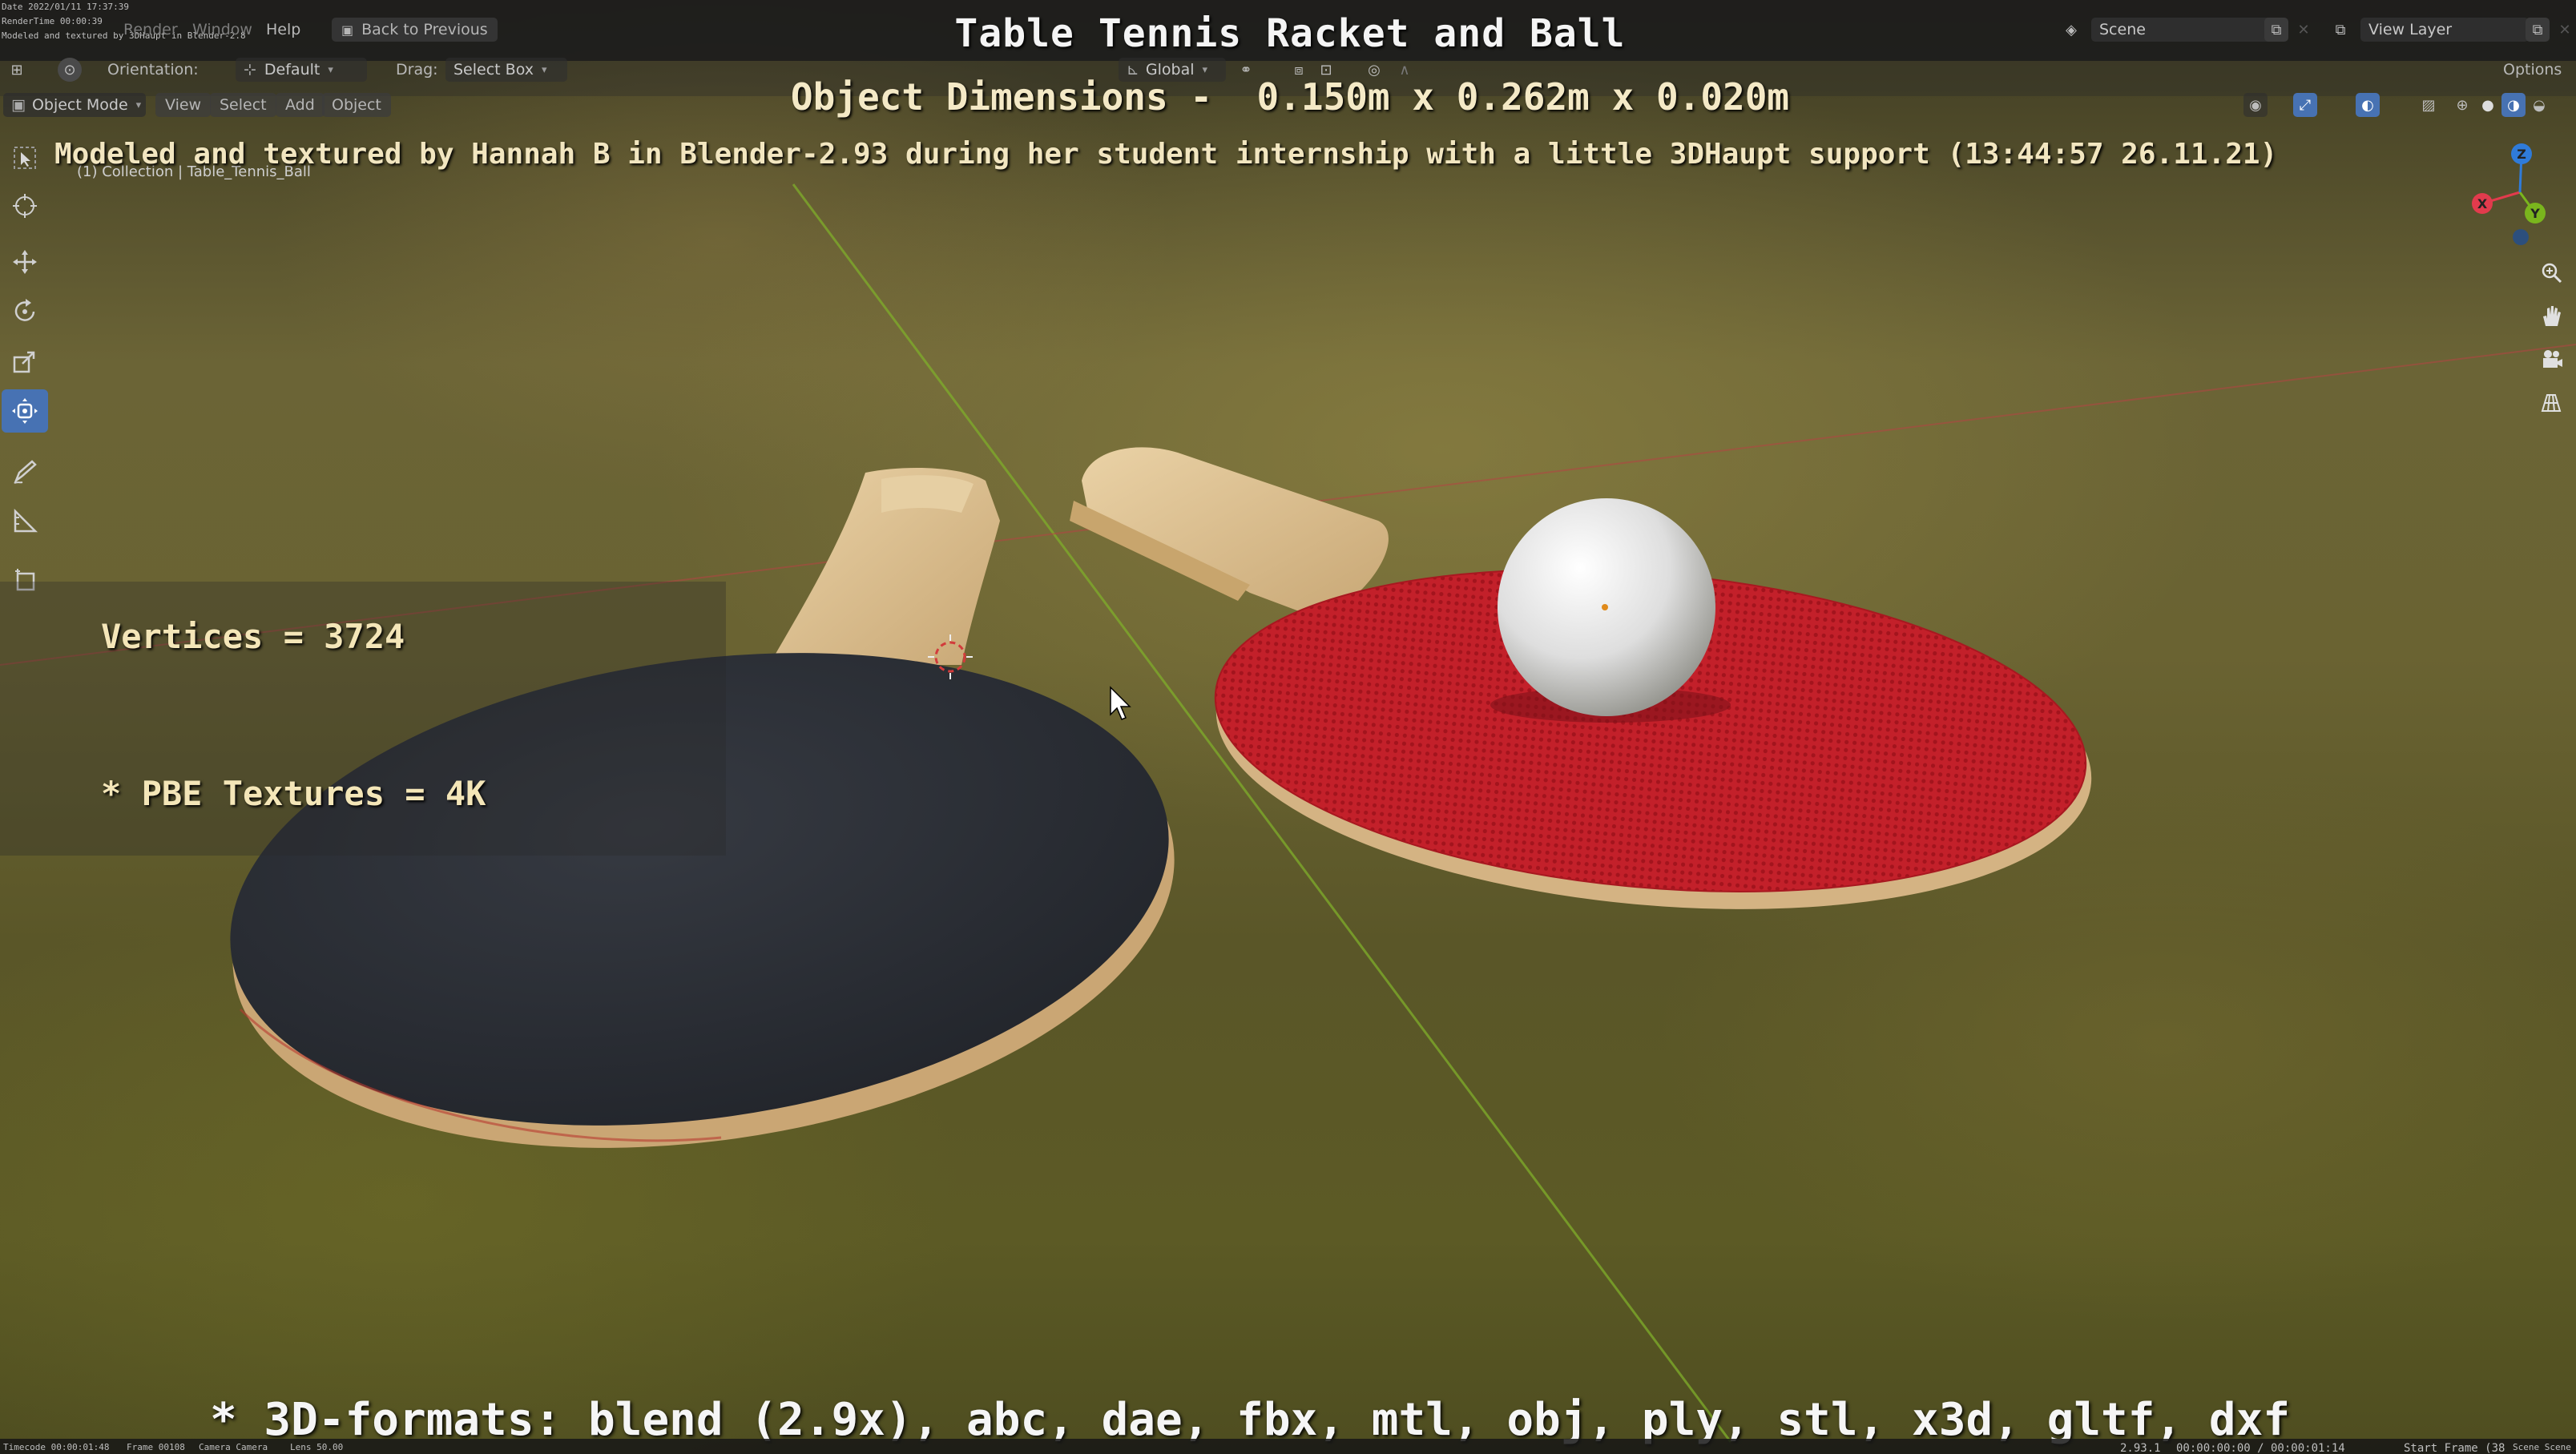 The image size is (2576, 1454). What do you see at coordinates (2513, 105) in the screenshot?
I see `shading-material-icon: ◑` at bounding box center [2513, 105].